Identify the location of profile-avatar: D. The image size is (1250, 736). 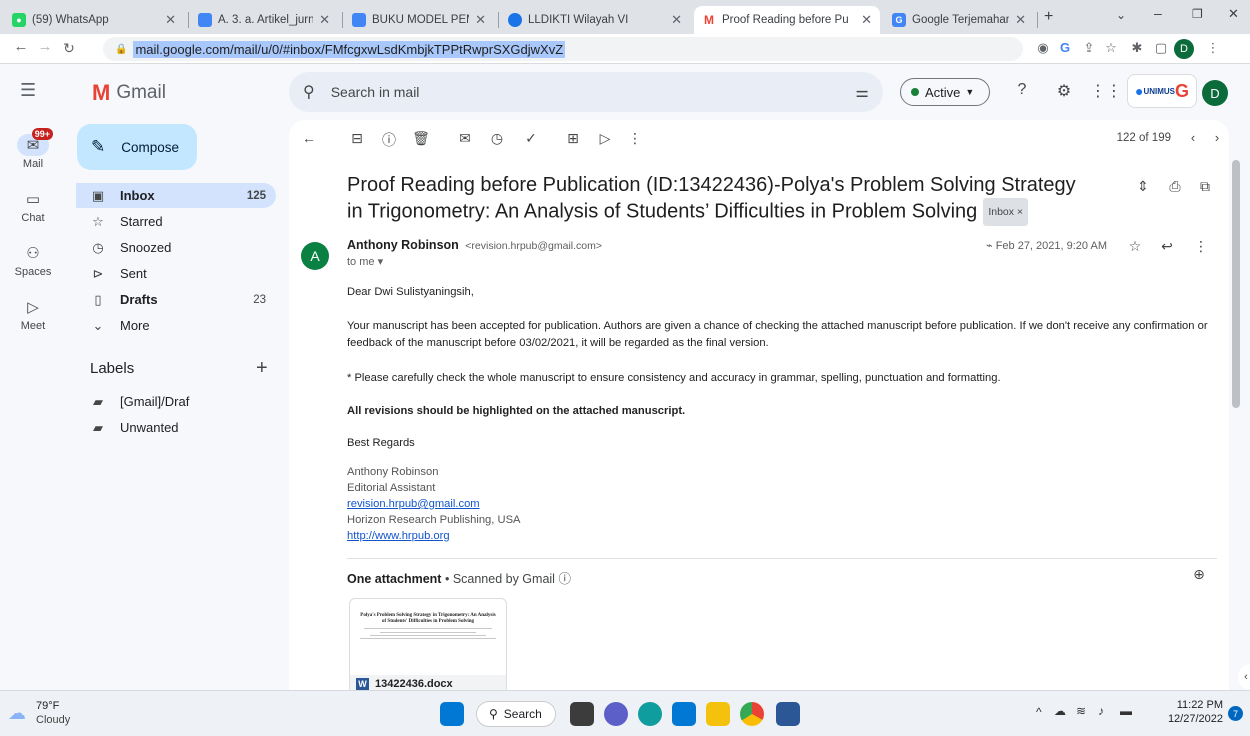
(1184, 49).